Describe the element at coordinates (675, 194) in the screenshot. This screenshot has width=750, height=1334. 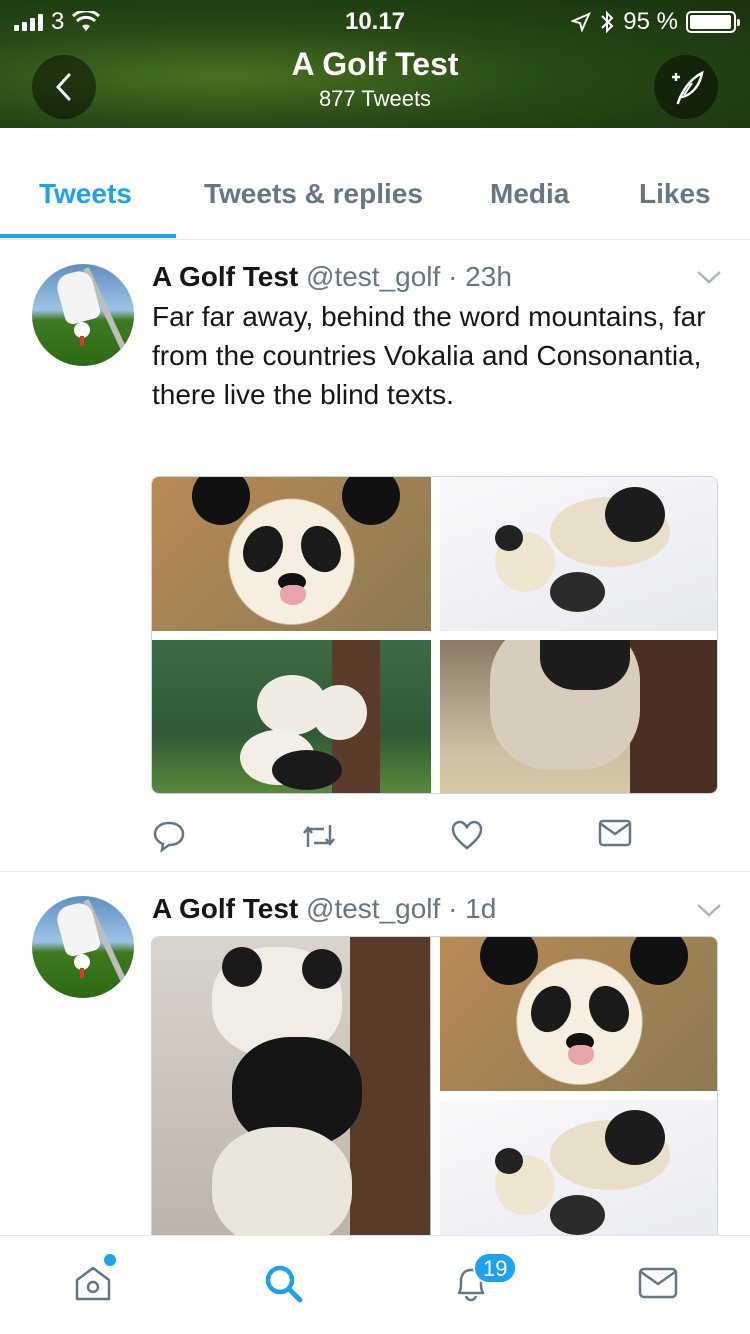
I see `tab-likes: Likes` at that location.